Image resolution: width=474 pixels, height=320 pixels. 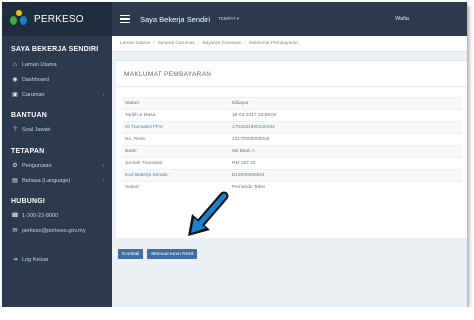 What do you see at coordinates (54, 230) in the screenshot?
I see `sidebar-item-label: perkeso@perkeso.gov.my` at bounding box center [54, 230].